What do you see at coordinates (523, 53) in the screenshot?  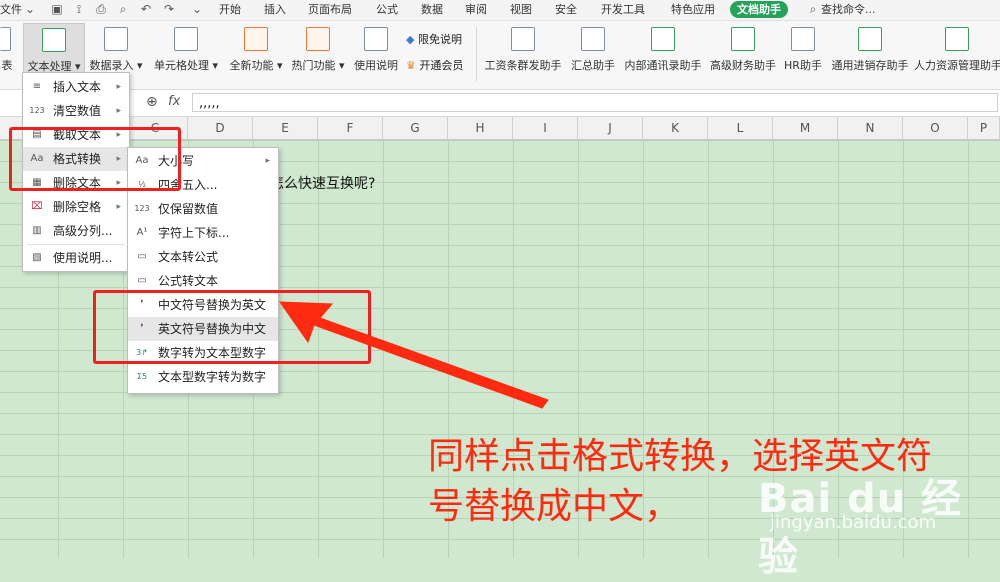 I see `payslip-assistant-button: 工资条群发助手` at bounding box center [523, 53].